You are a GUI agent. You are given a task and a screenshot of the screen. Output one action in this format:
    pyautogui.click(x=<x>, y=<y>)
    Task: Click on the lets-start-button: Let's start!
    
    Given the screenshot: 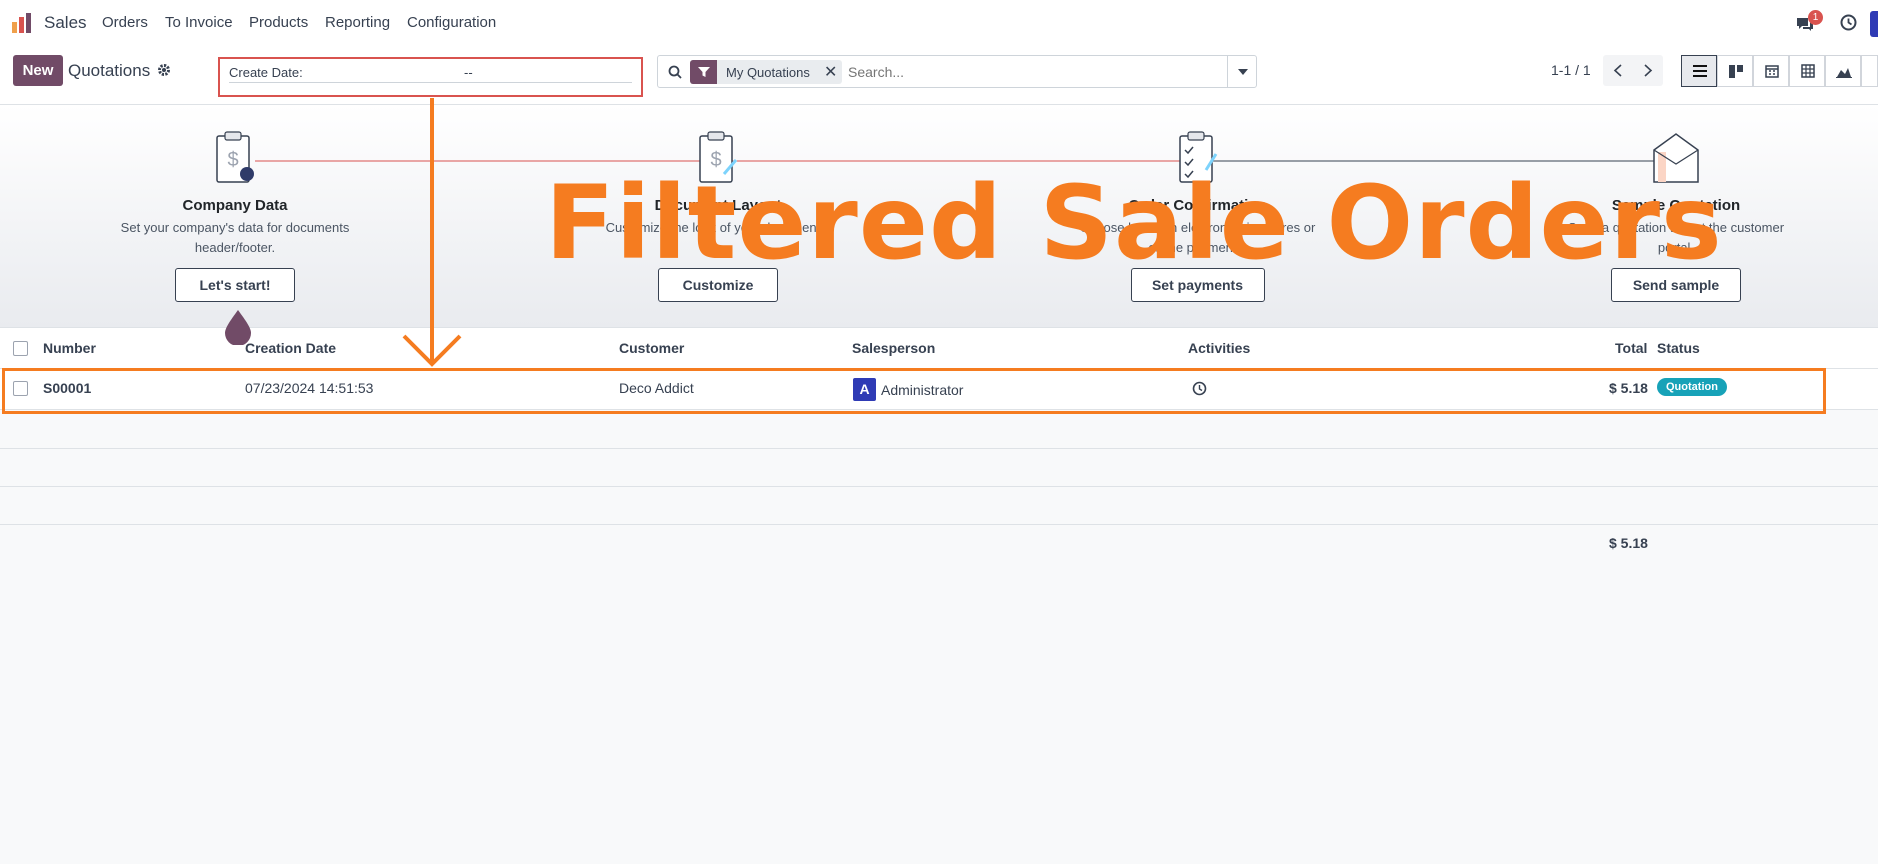 What is the action you would take?
    pyautogui.click(x=235, y=285)
    